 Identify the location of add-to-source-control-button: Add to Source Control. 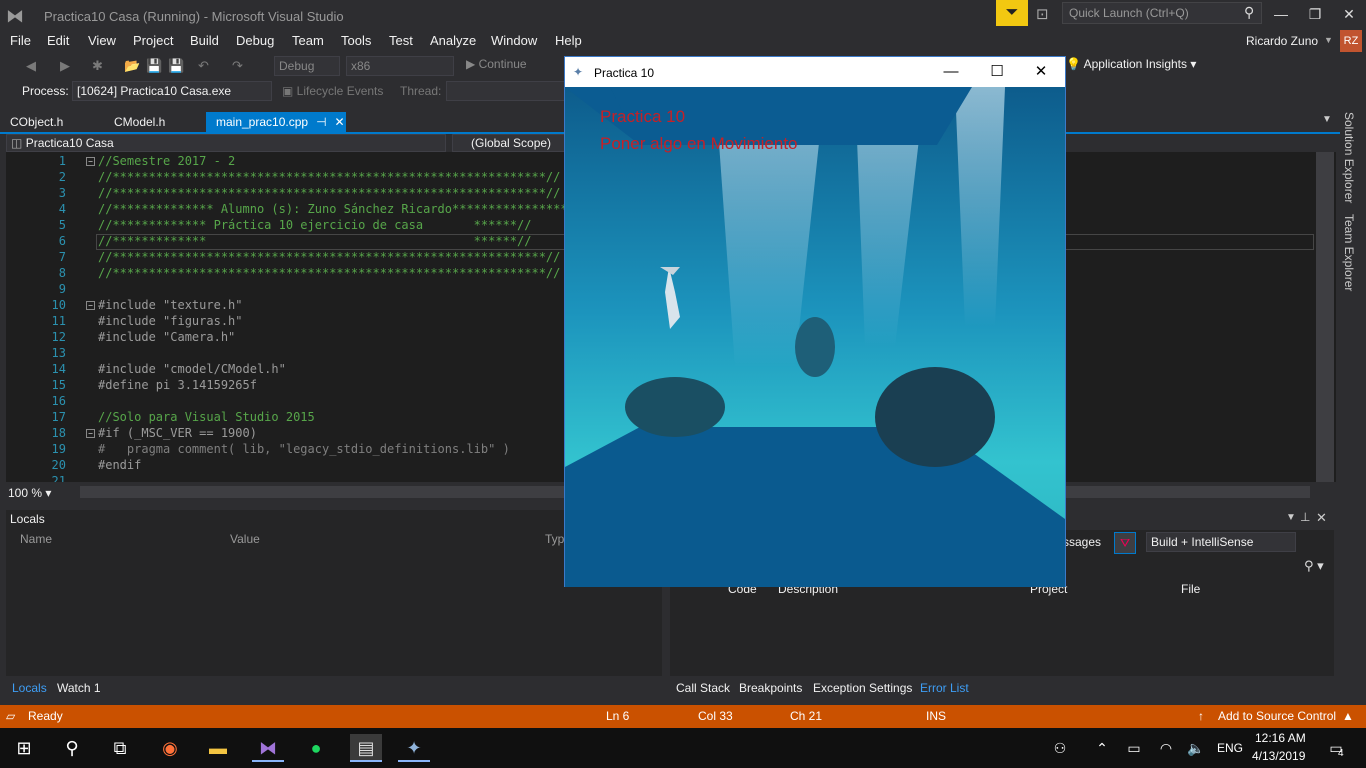
(1277, 716).